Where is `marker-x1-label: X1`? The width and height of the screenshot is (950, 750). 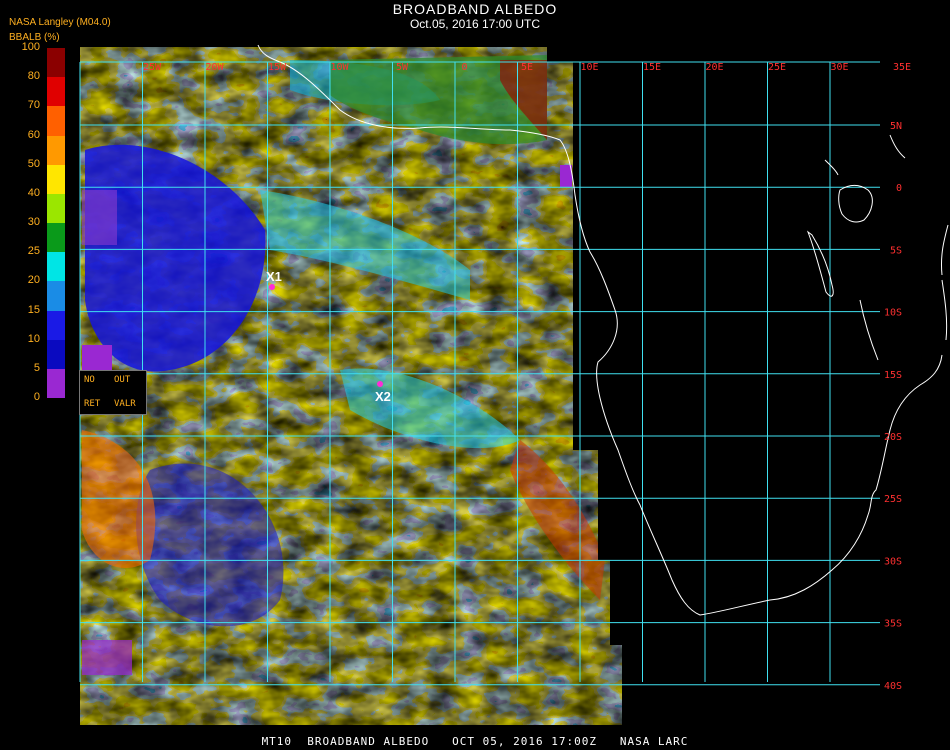 marker-x1-label: X1 is located at coordinates (274, 276).